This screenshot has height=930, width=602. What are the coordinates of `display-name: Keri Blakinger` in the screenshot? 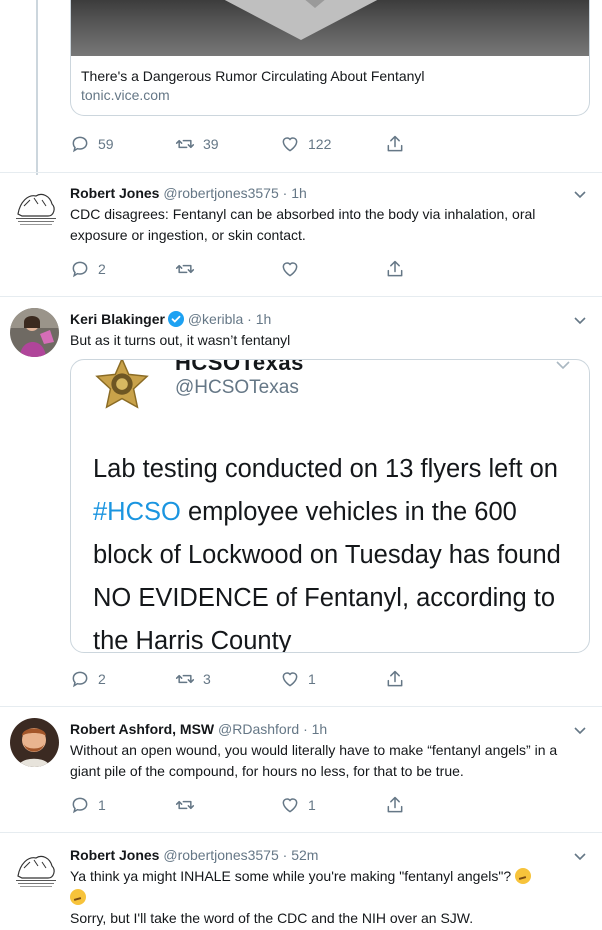 It's located at (117, 319).